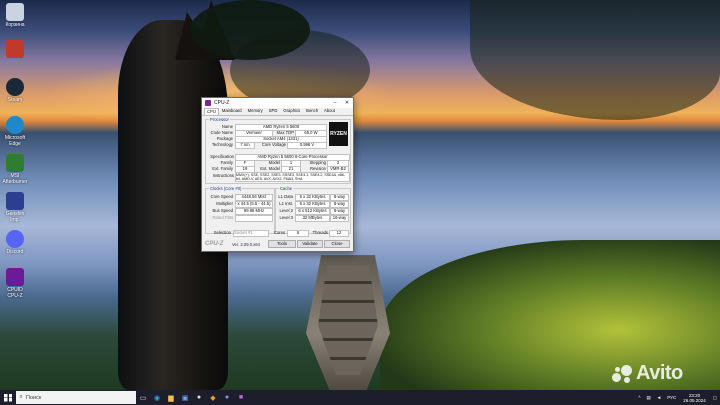 Image resolution: width=720 pixels, height=405 pixels. I want to click on cpuz-app-icon, so click(208, 103).